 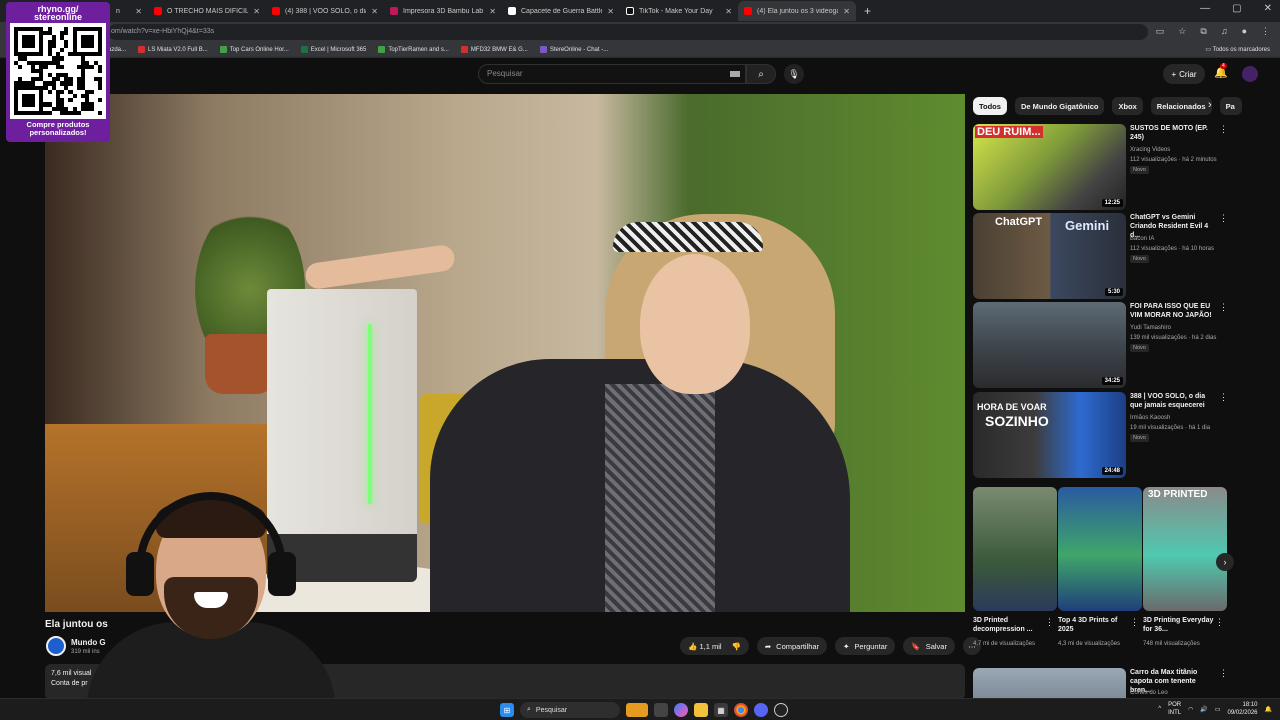 I want to click on browser-tab-active: (4) Ela juntou os 3 videogame ✕, so click(x=797, y=11).